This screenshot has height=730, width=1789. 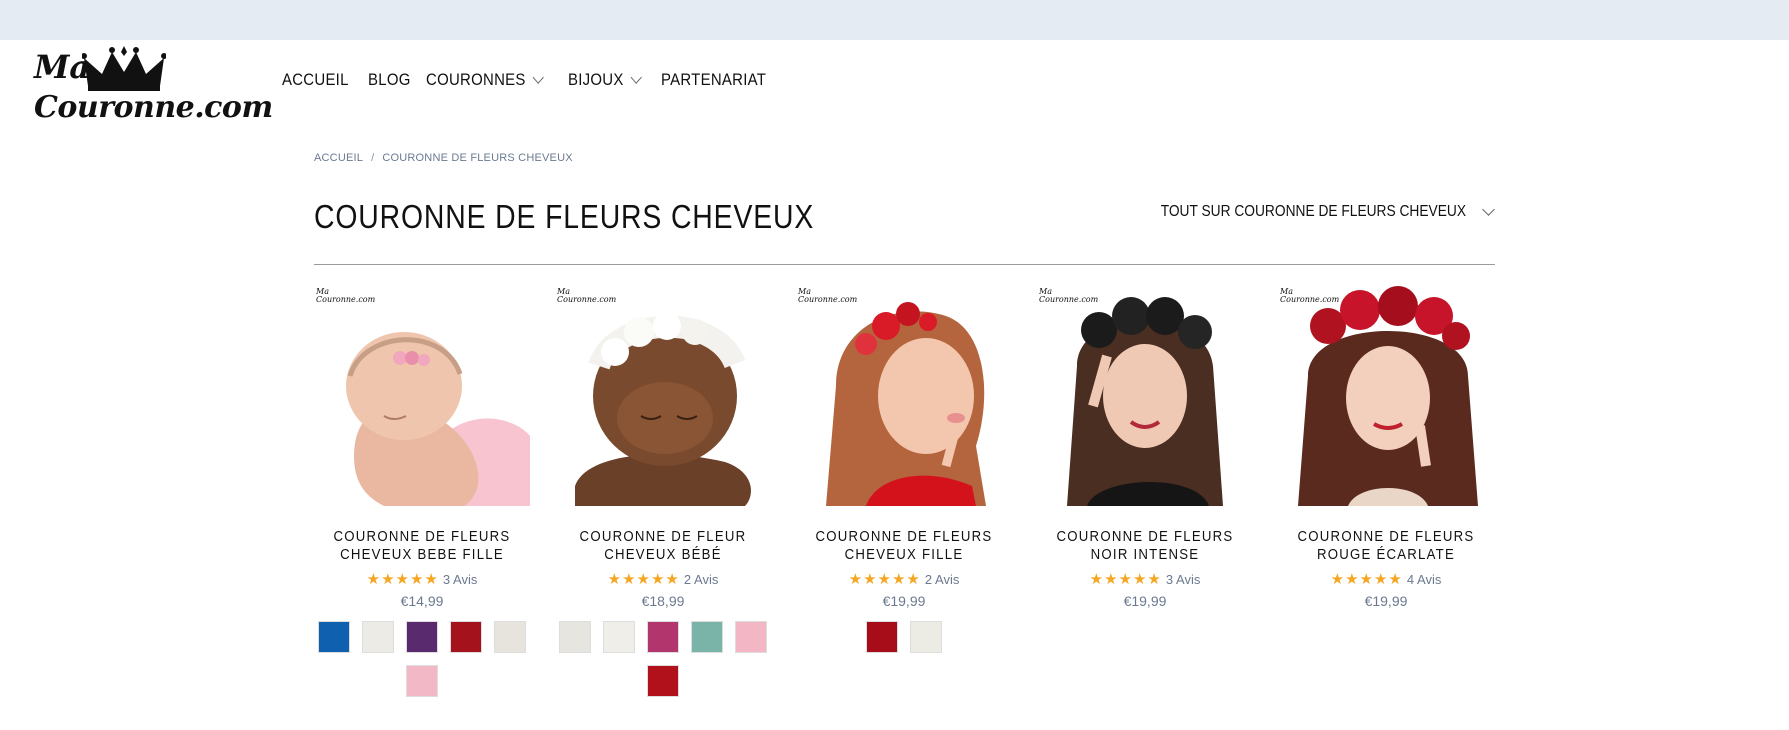 I want to click on breadcrumb-home-link: ACCUEIL, so click(x=338, y=158).